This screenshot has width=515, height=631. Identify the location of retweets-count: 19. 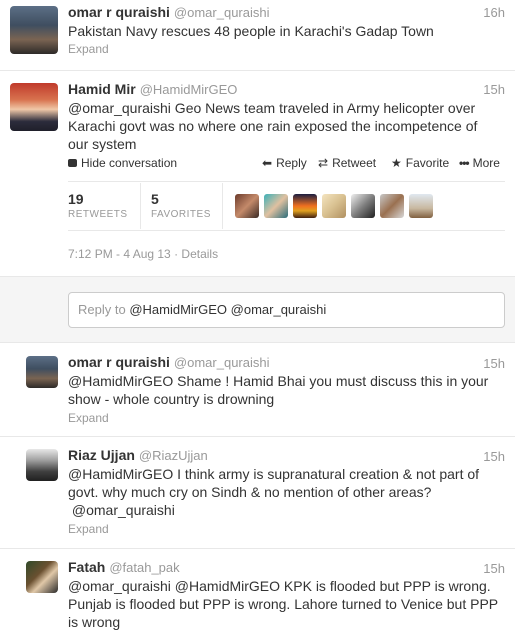
(76, 199).